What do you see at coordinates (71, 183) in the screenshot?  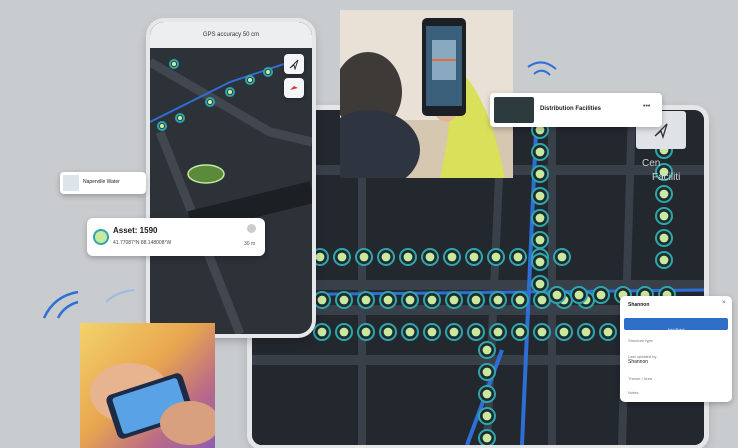 I see `naperville-thumbnail` at bounding box center [71, 183].